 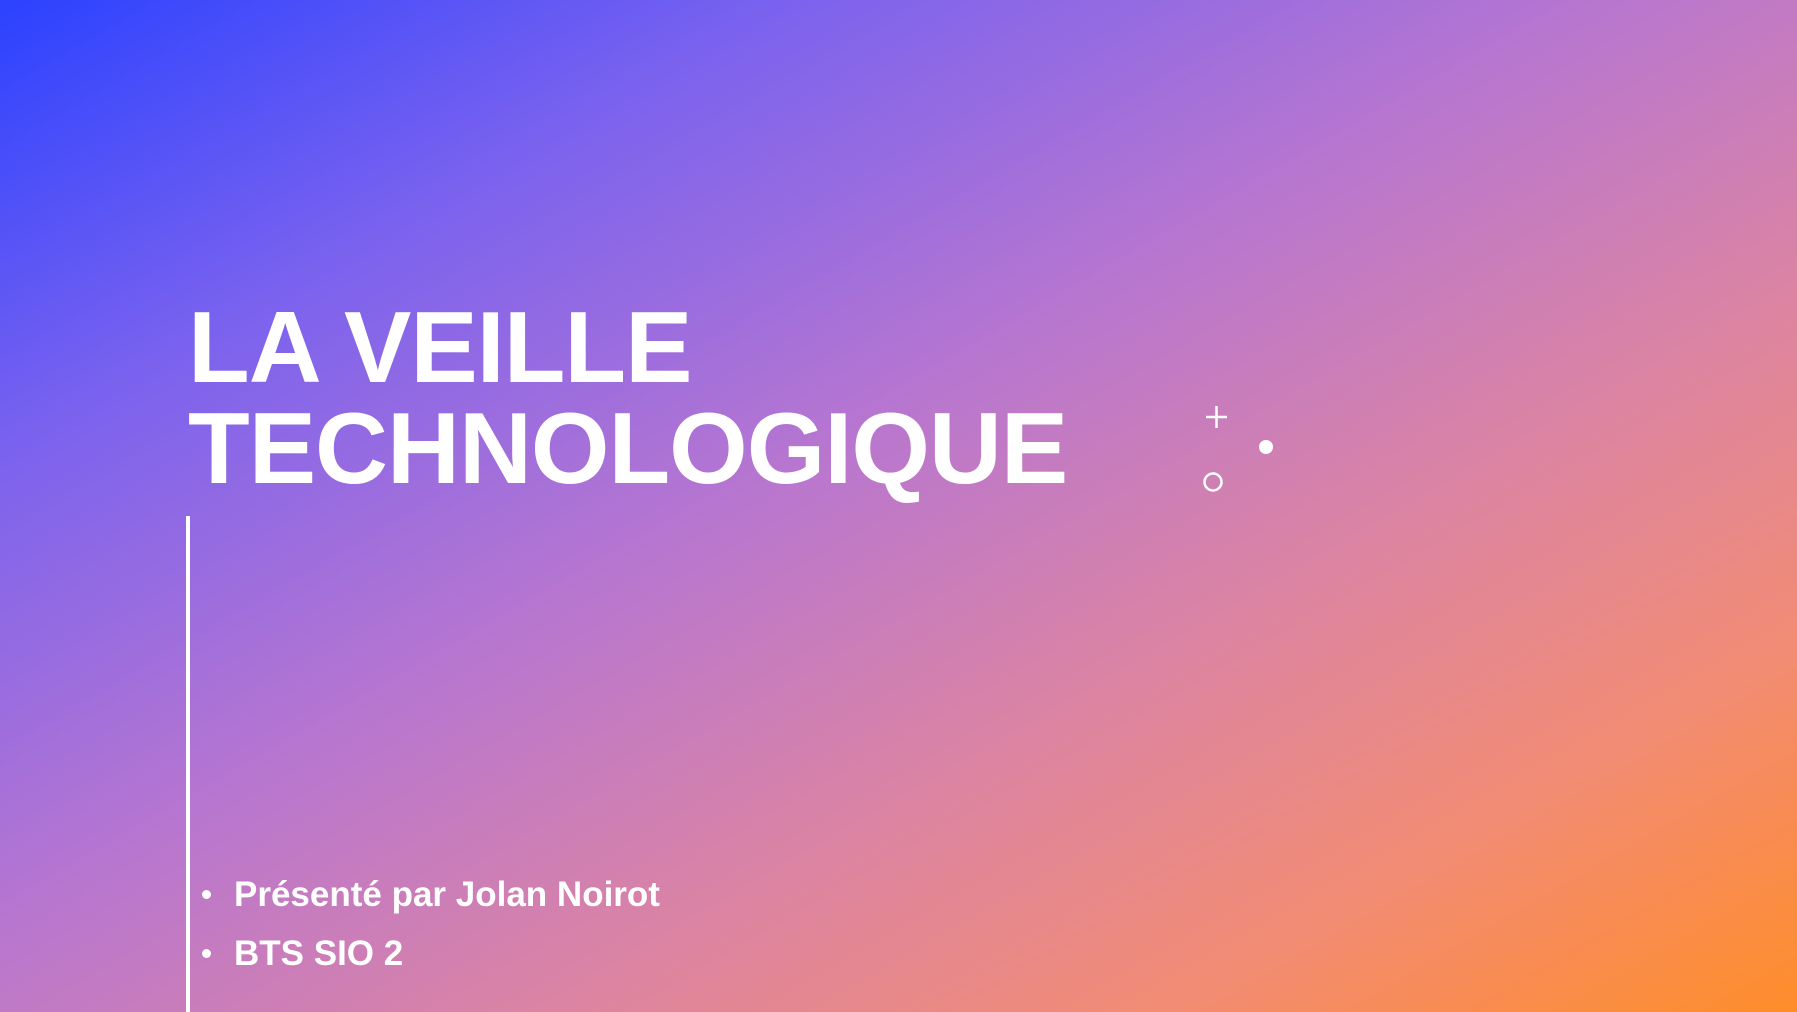 I want to click on bullet-item: Présenté par Jolan Noirot, so click(x=431, y=894).